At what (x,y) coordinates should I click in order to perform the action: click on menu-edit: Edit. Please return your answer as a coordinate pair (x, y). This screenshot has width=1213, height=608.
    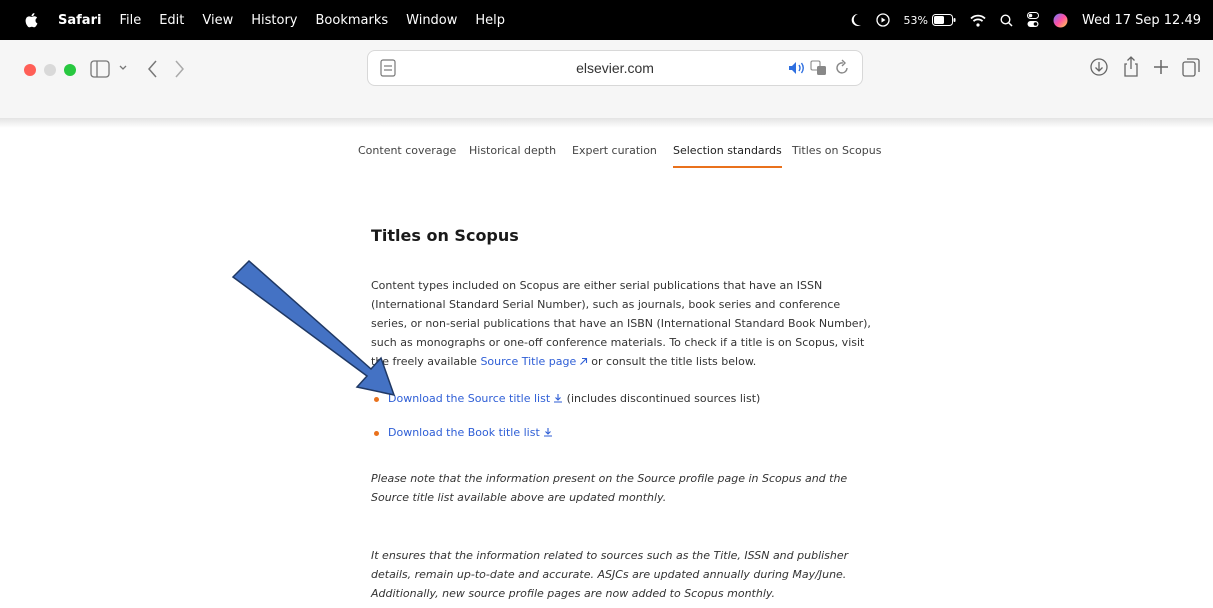
    Looking at the image, I should click on (171, 20).